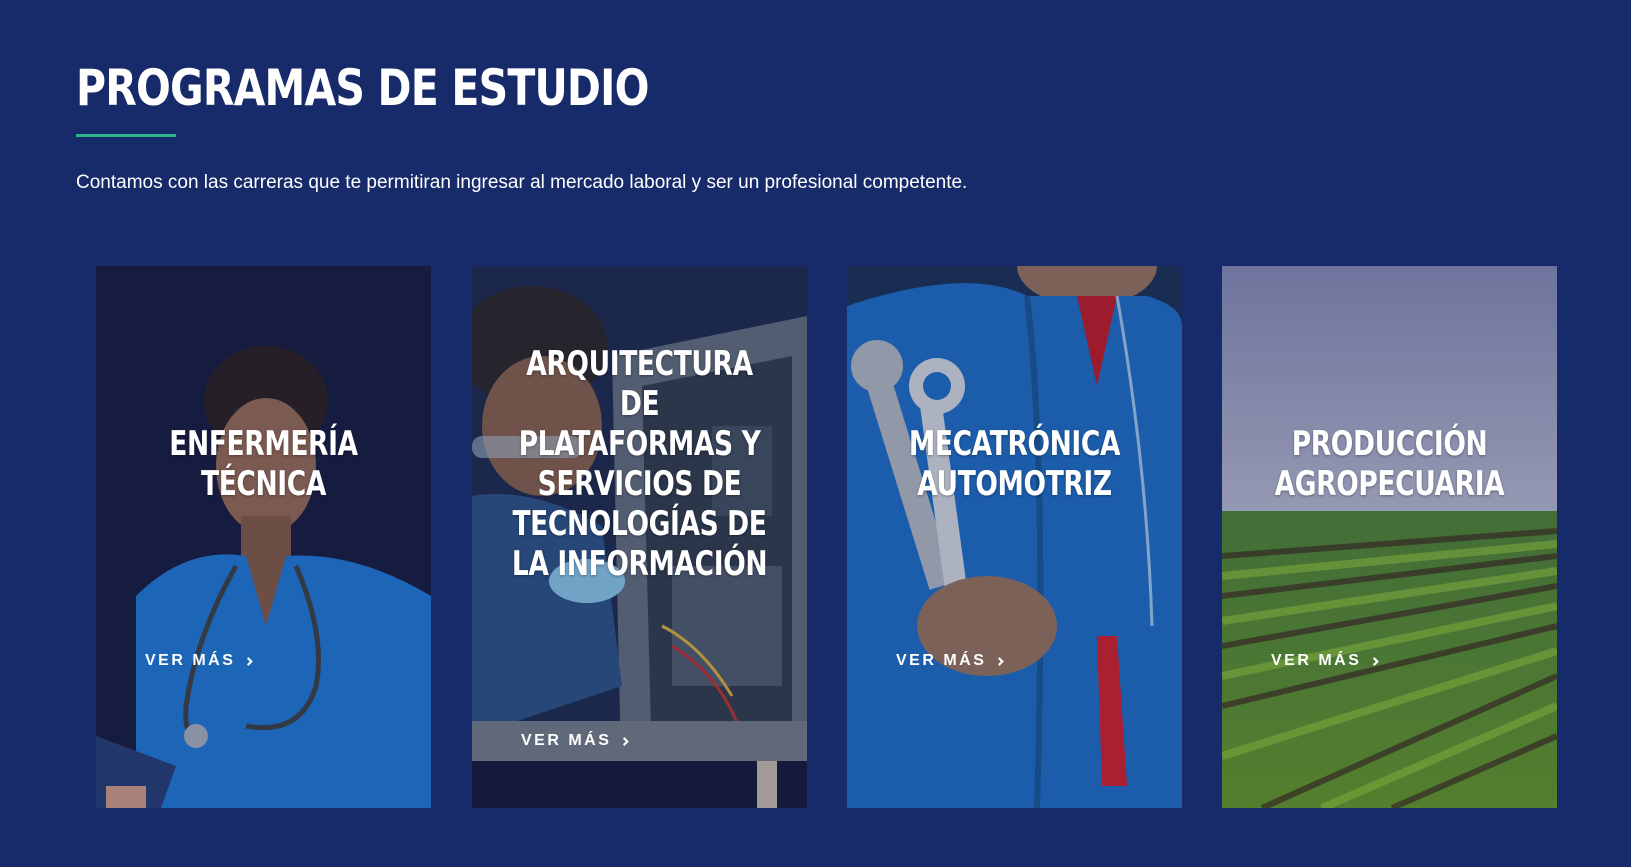  Describe the element at coordinates (1014, 464) in the screenshot. I see `card-title: MECATRÓNICA AUTOMOTRIZ` at that location.